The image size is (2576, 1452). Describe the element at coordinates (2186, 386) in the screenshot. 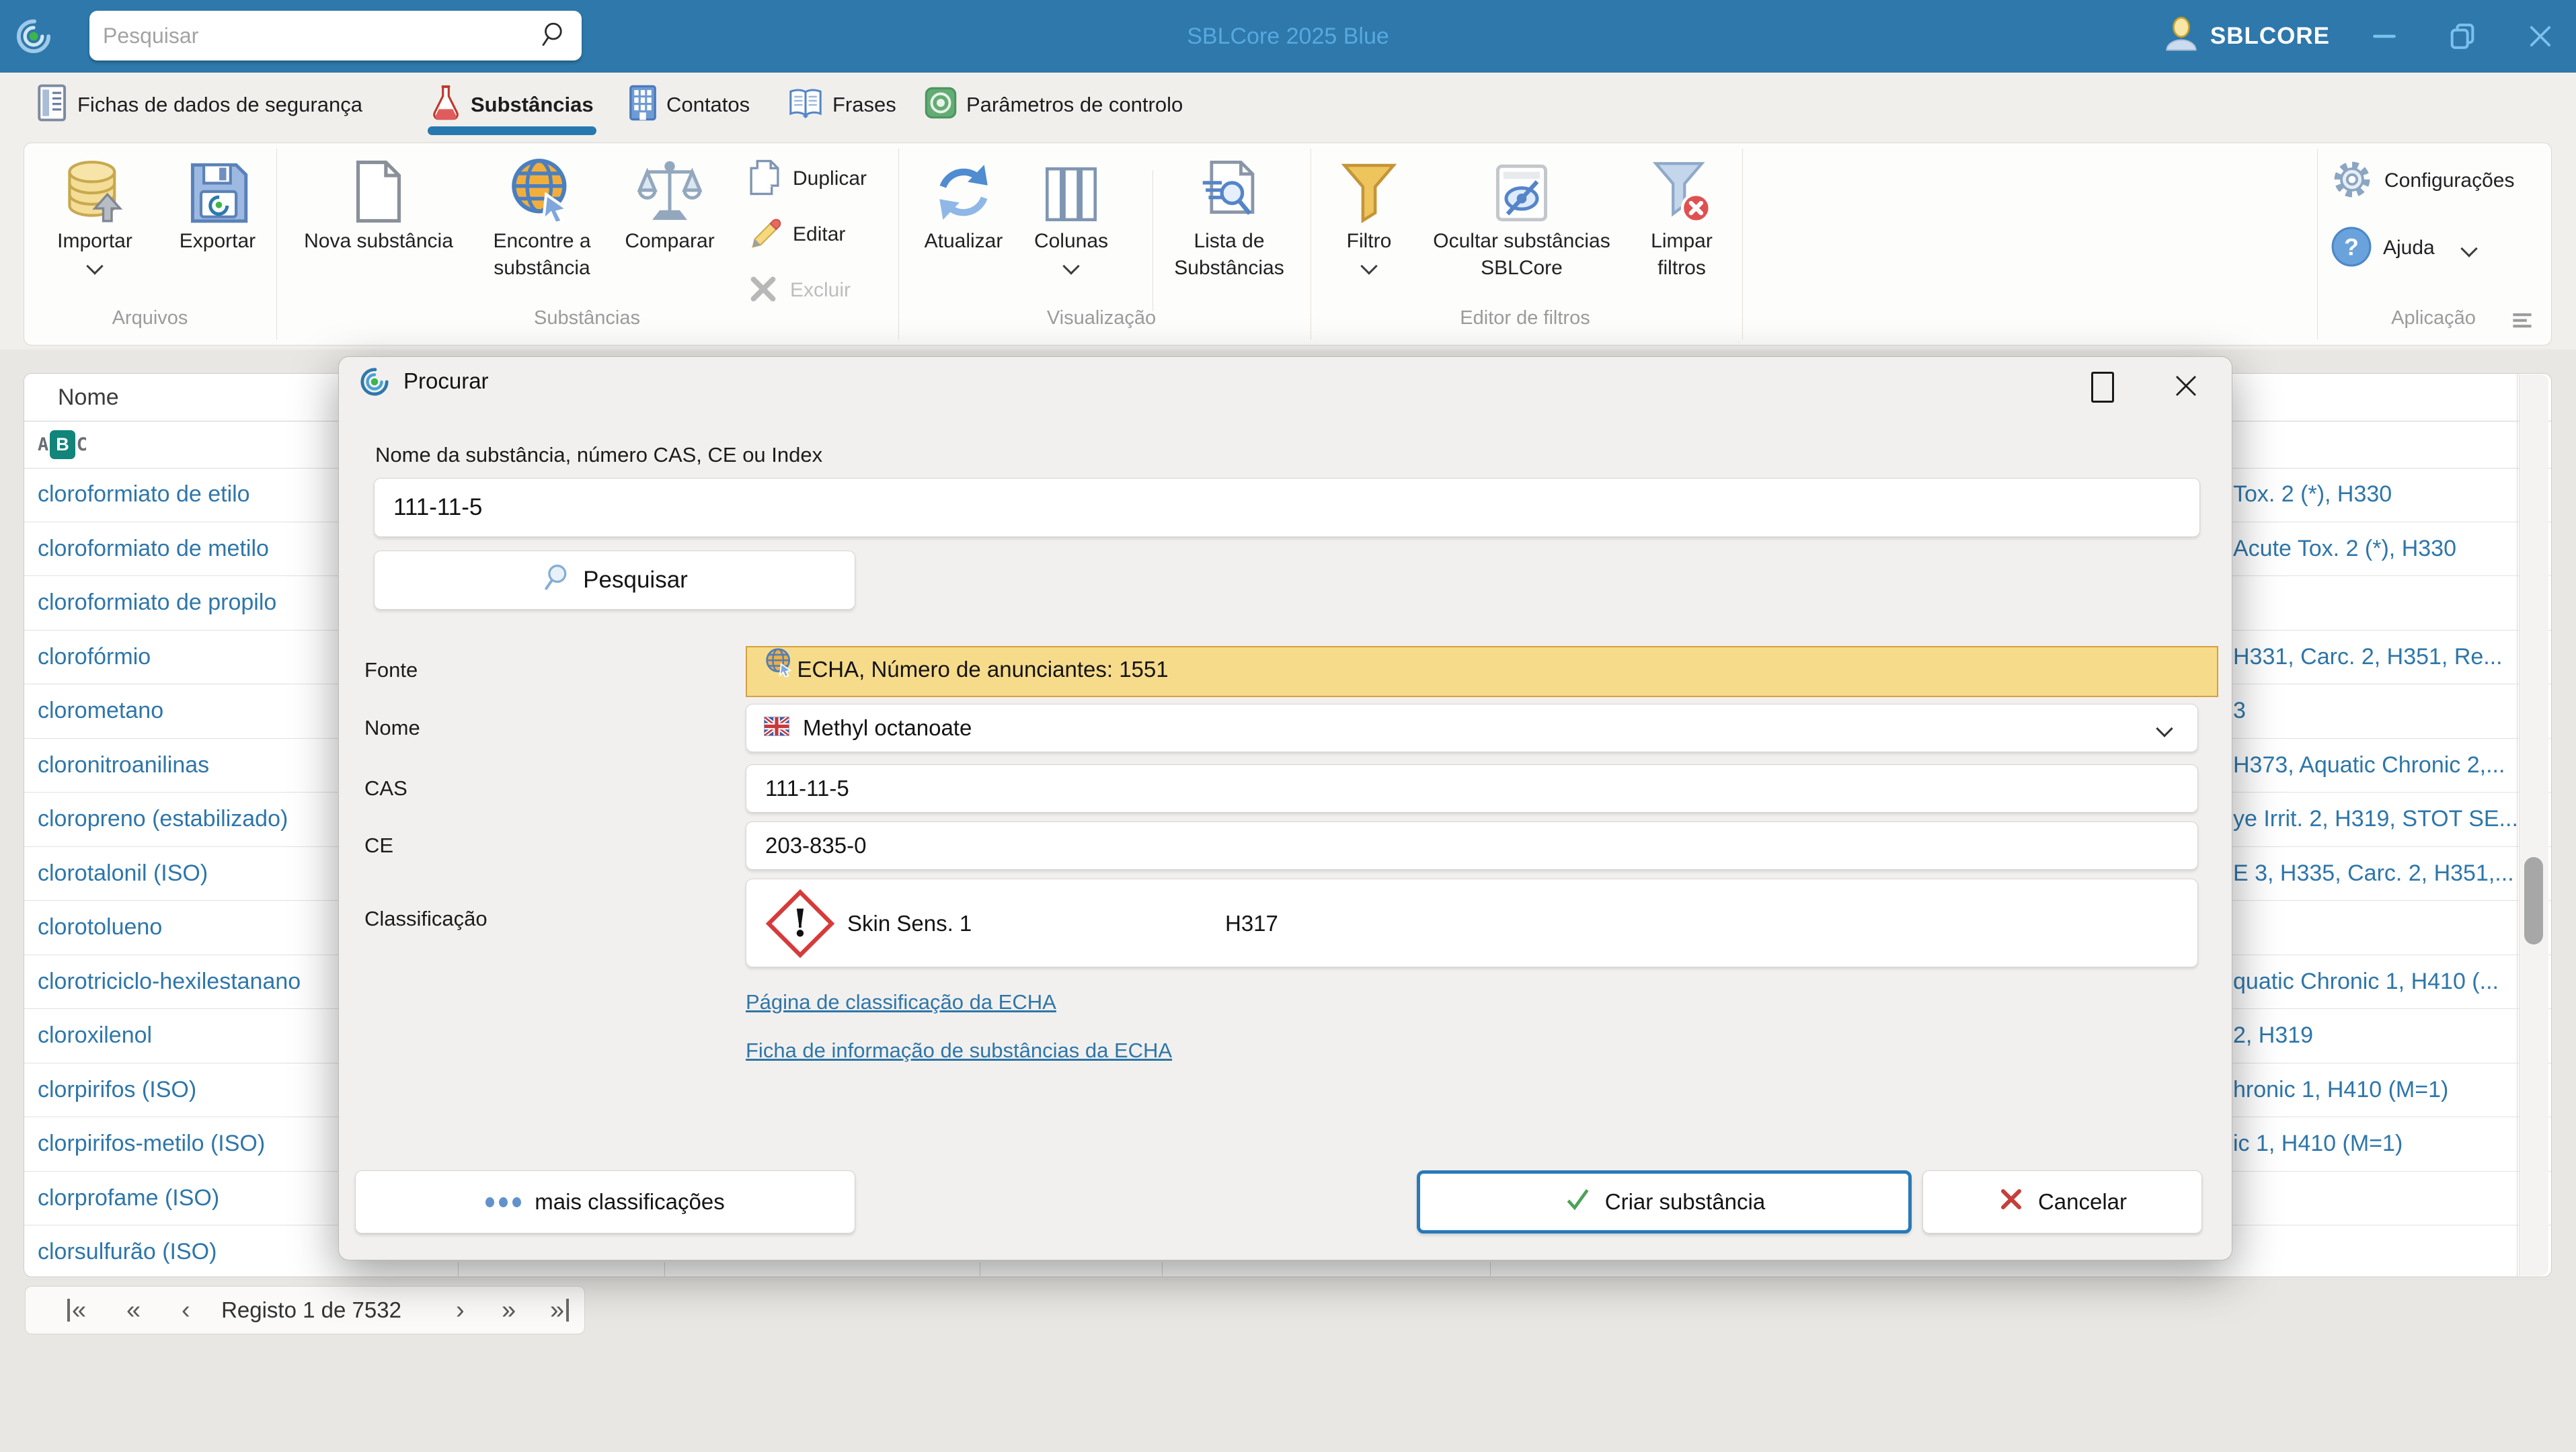

I see `dialog-close-button` at that location.